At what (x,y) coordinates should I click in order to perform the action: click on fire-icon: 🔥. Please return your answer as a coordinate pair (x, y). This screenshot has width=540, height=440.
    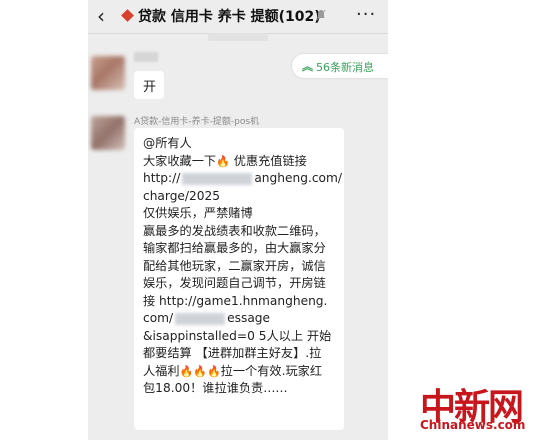
    Looking at the image, I should click on (223, 161).